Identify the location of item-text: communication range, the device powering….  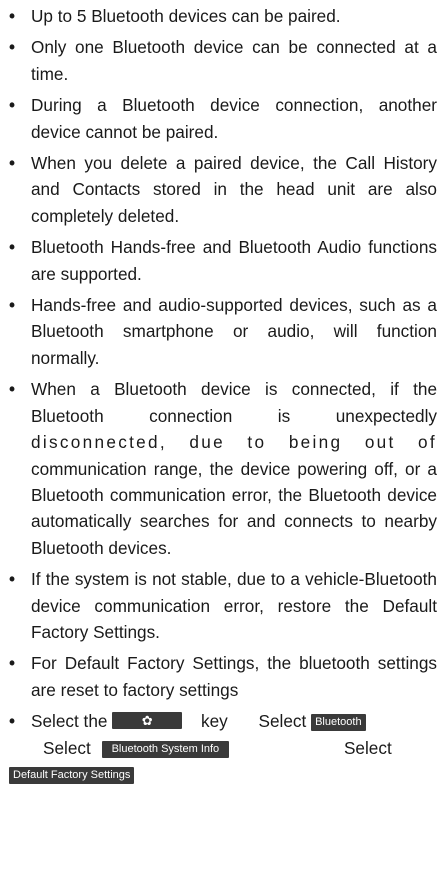
(234, 508).